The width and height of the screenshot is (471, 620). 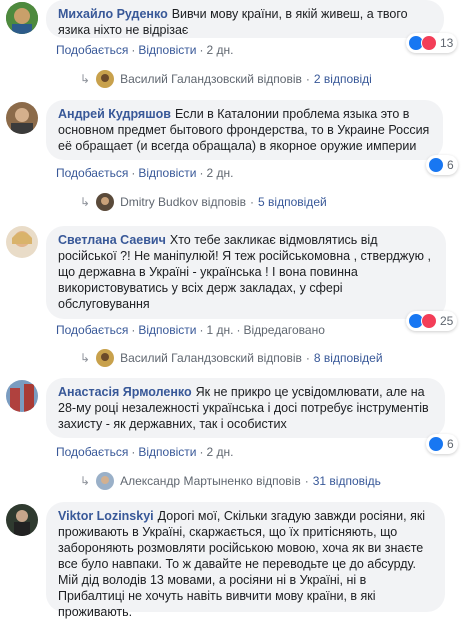 What do you see at coordinates (183, 202) in the screenshot?
I see `reply-author: Dmitry Budkov відповів` at bounding box center [183, 202].